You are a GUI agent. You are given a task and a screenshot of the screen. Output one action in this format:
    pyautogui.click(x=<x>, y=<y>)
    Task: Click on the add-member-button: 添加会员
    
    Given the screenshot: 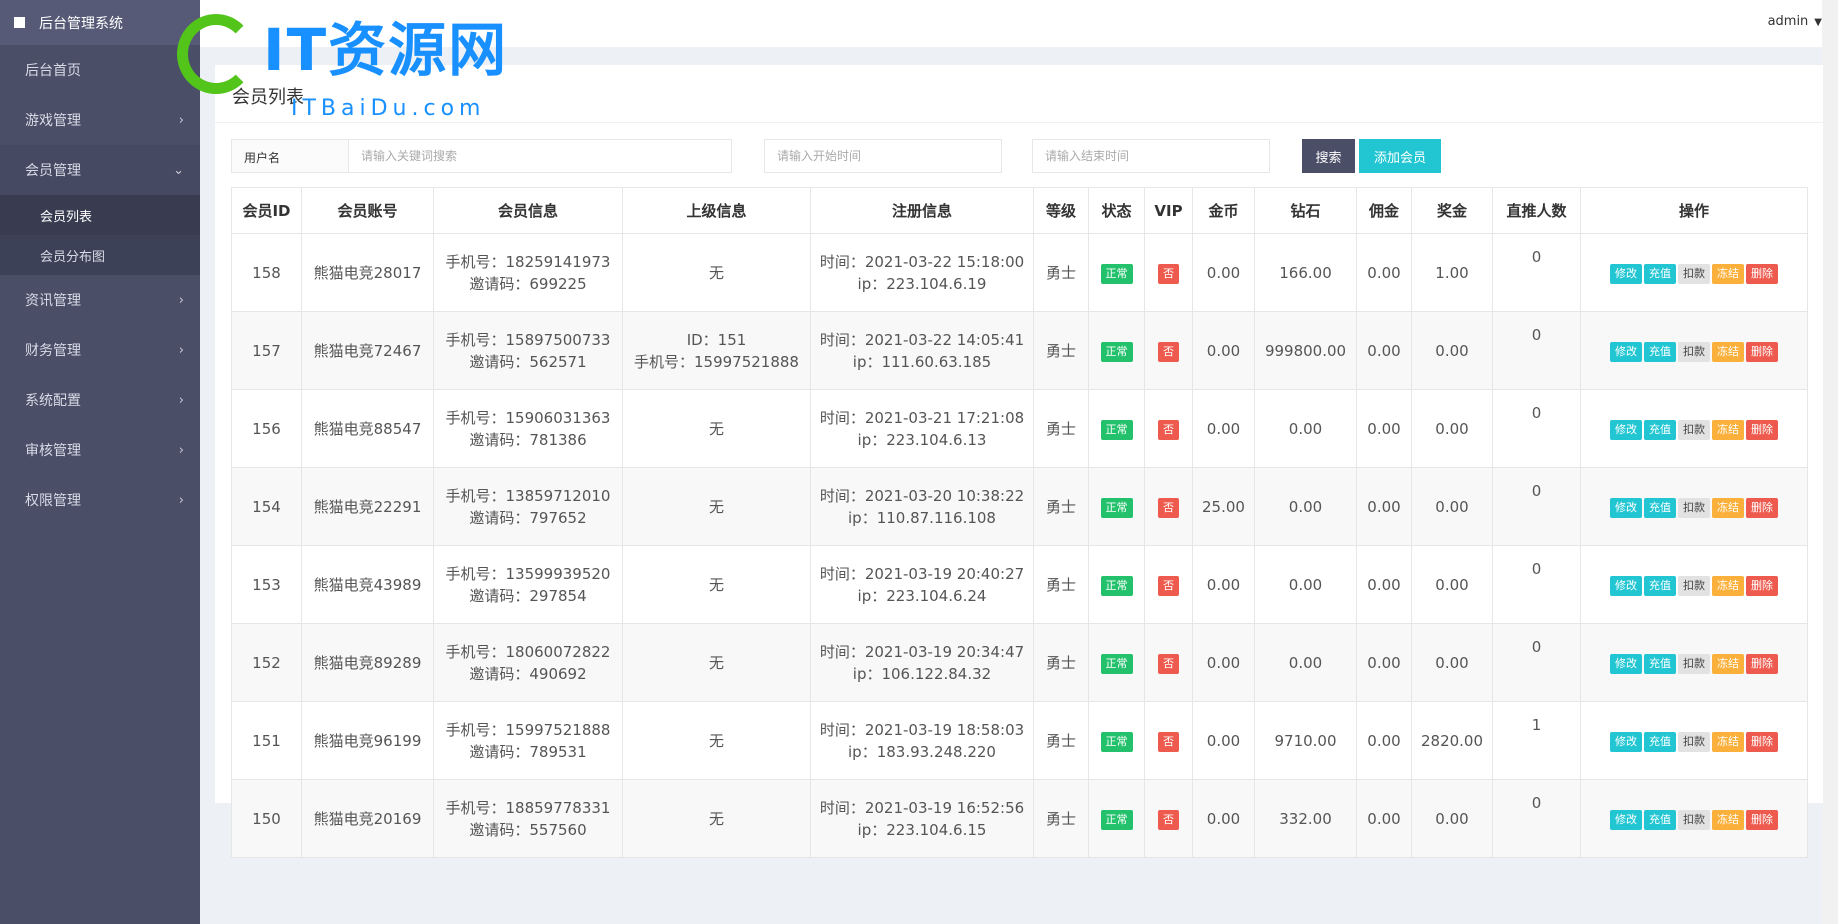 What is the action you would take?
    pyautogui.click(x=1400, y=156)
    